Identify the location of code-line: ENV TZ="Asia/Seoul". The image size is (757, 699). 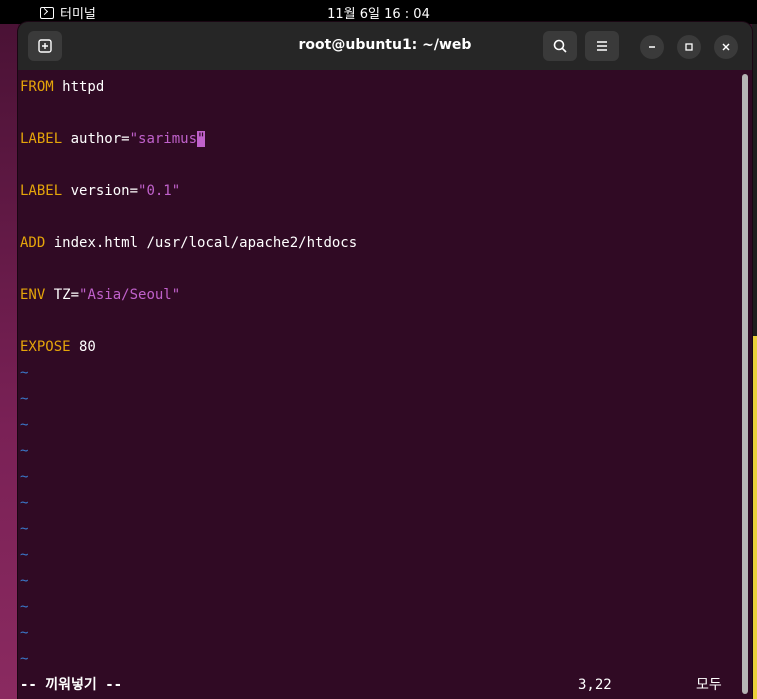
(100, 295).